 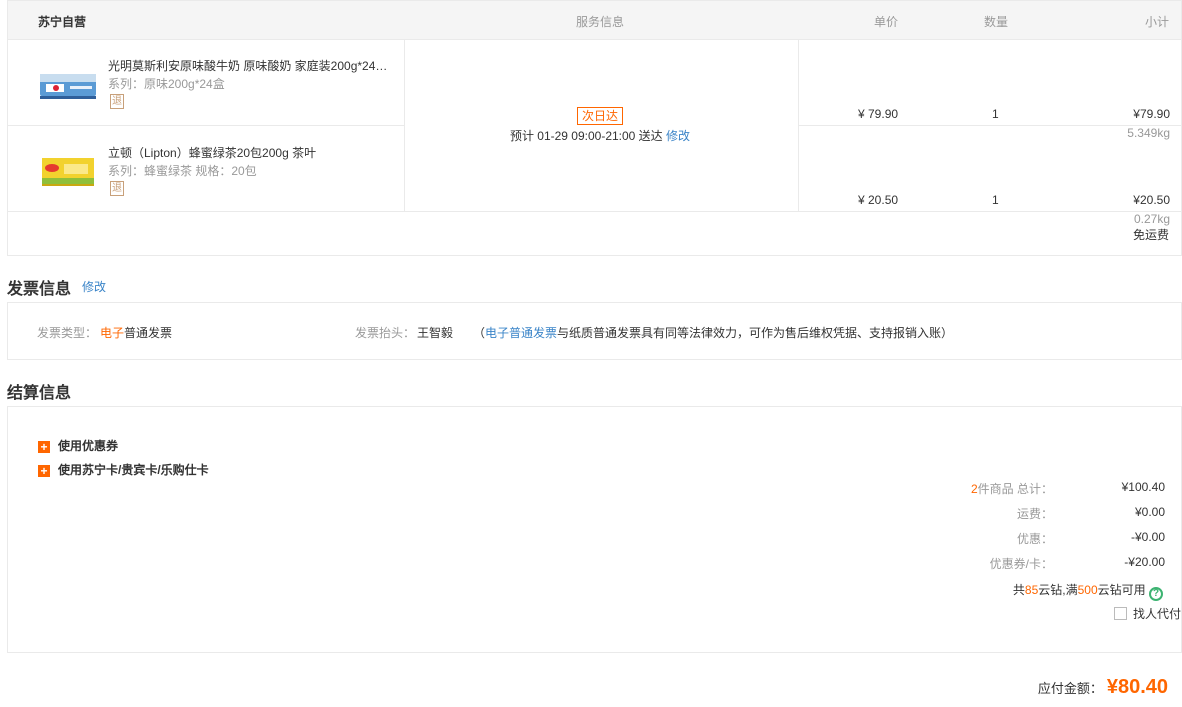 I want to click on cloud-diamond-points: 共85云钻,满500云钻可用 ?, so click(x=1088, y=591).